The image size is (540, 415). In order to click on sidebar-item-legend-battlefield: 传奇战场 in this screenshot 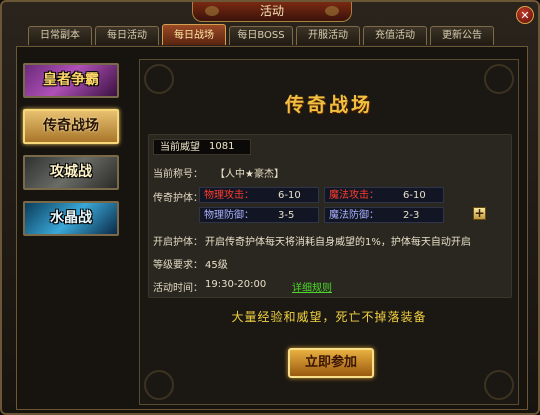, I will do `click(71, 126)`.